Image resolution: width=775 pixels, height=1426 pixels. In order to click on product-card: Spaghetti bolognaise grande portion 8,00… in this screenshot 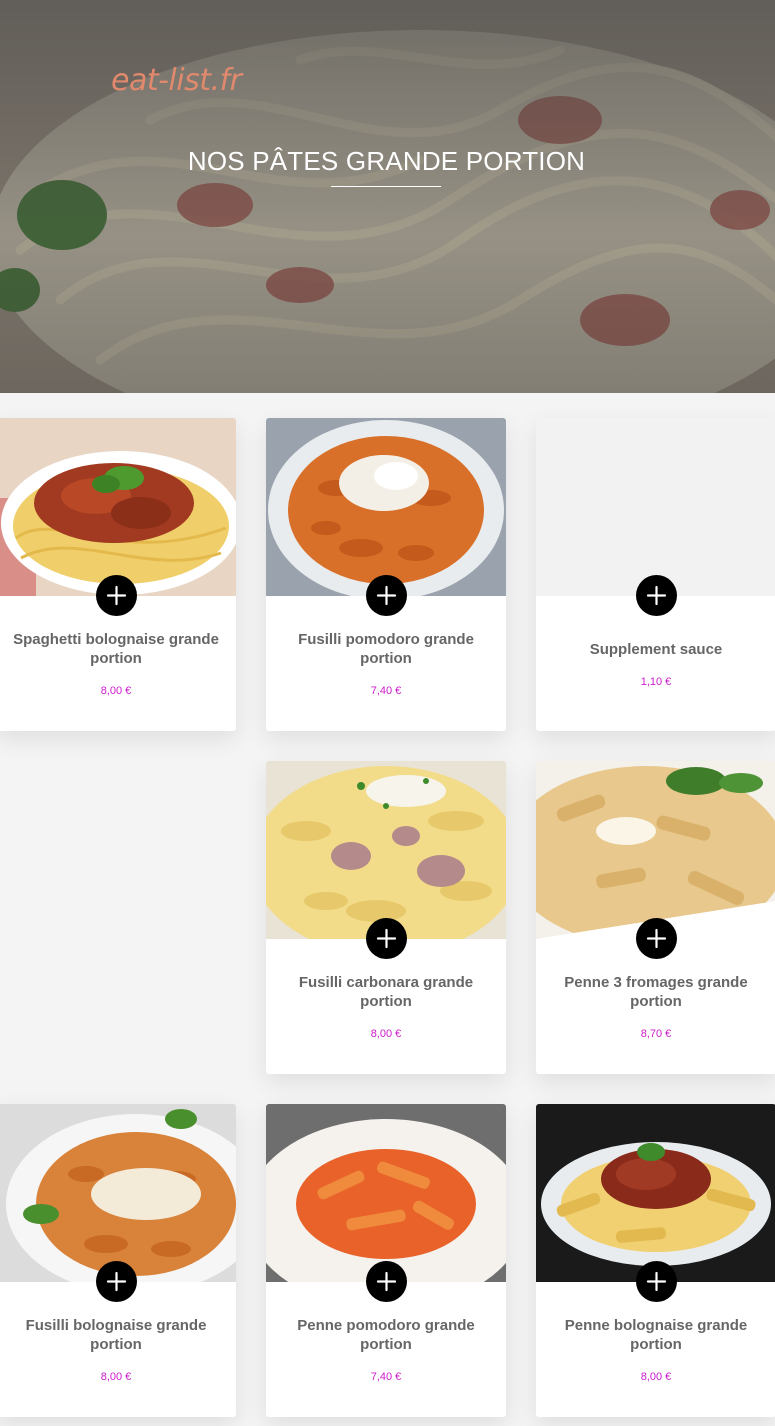, I will do `click(118, 574)`.